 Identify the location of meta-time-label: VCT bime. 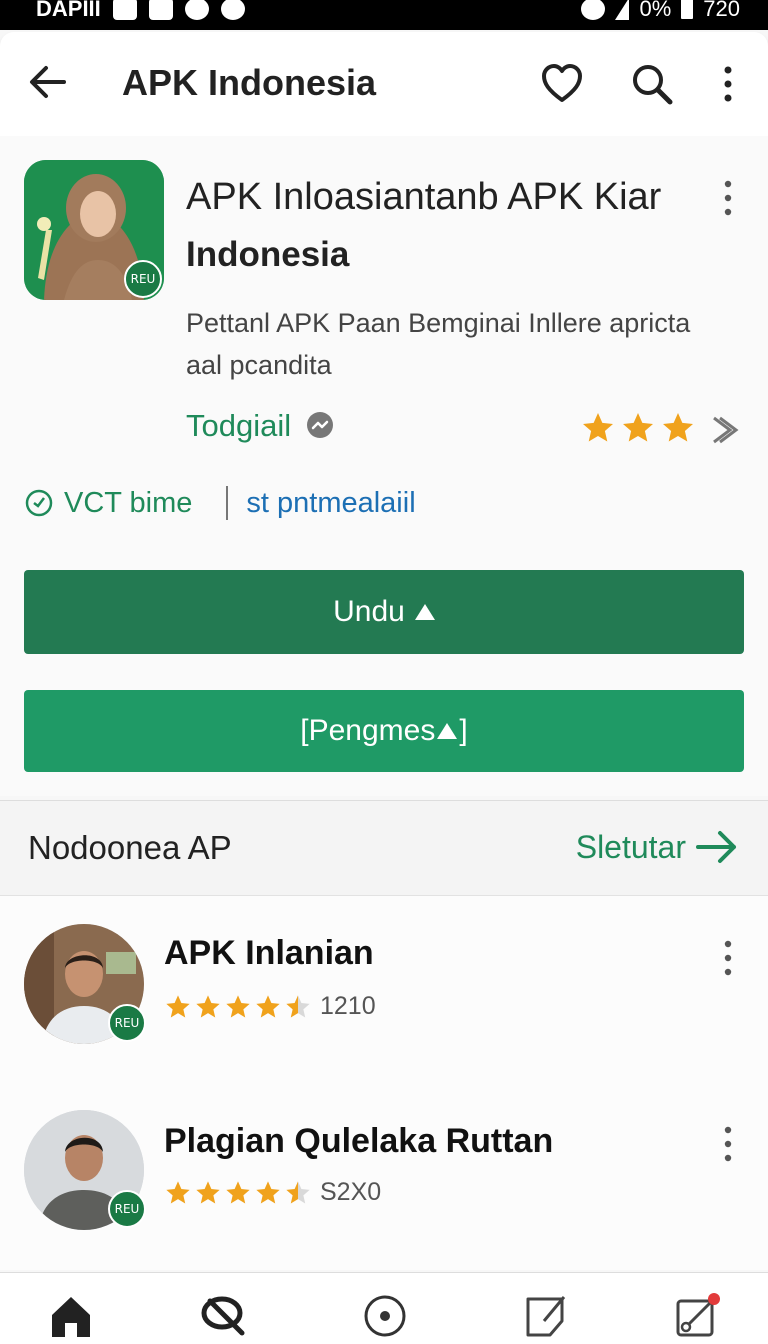
(128, 502).